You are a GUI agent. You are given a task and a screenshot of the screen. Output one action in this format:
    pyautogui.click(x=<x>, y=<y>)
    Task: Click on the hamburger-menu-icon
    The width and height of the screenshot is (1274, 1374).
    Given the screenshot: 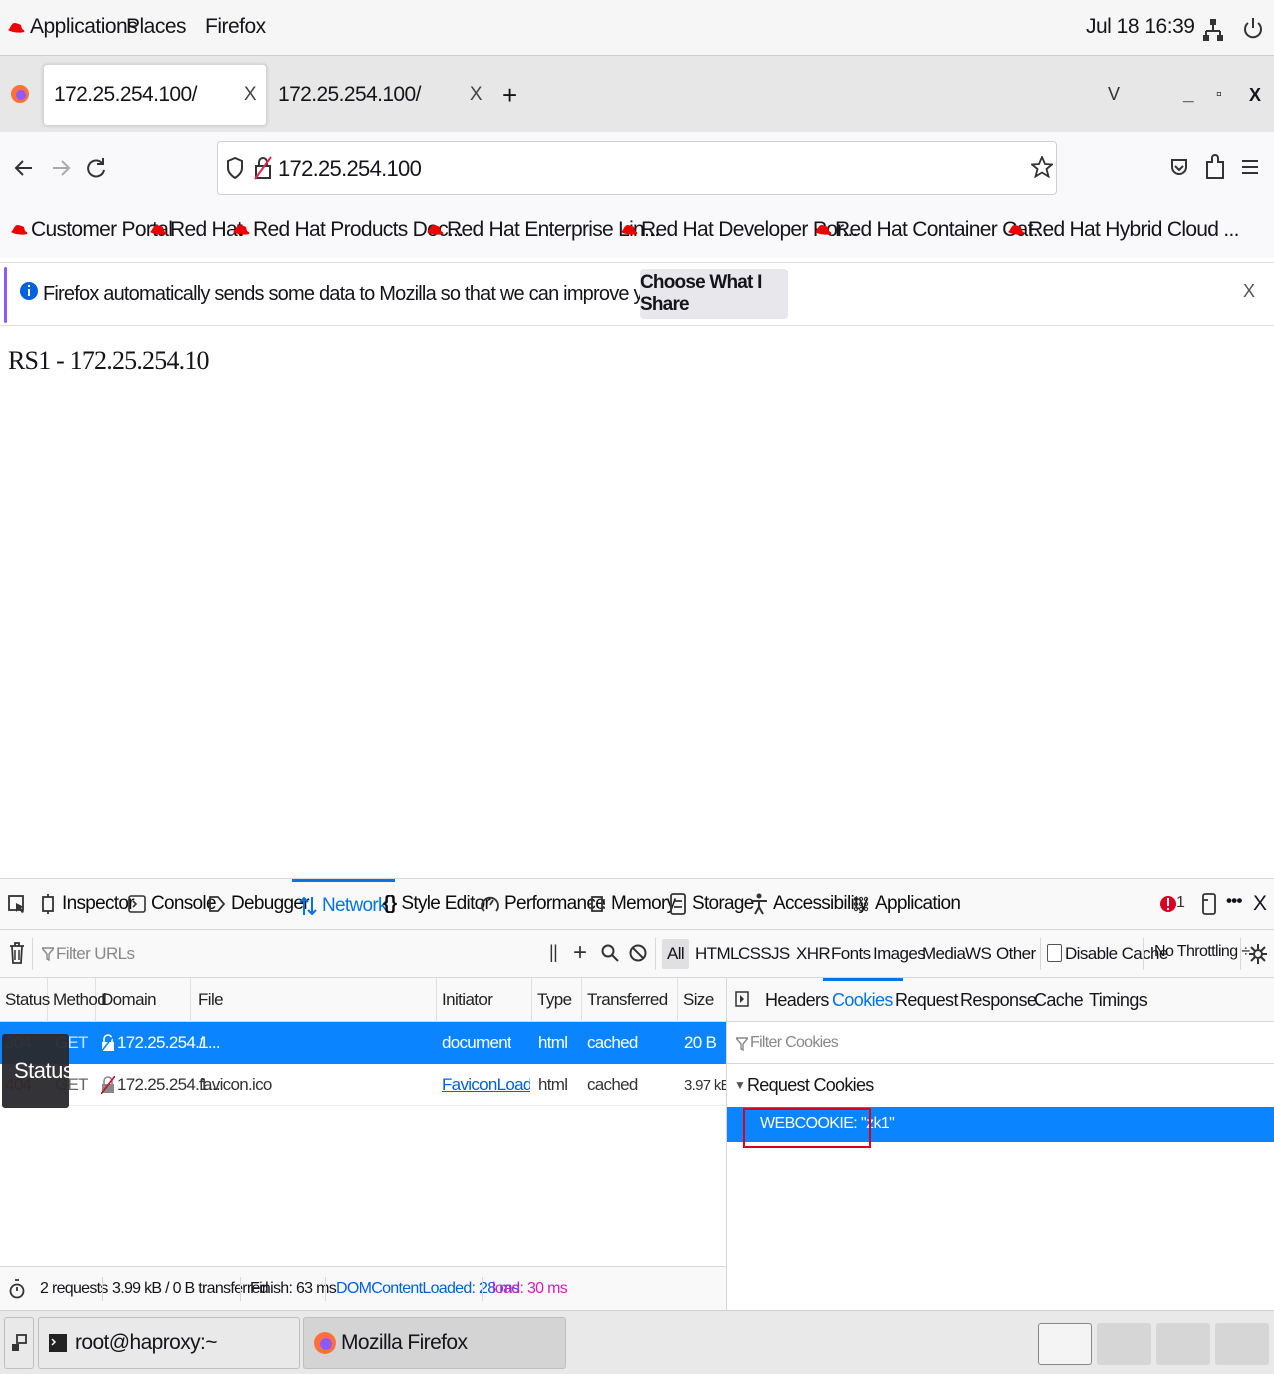 What is the action you would take?
    pyautogui.click(x=1250, y=167)
    